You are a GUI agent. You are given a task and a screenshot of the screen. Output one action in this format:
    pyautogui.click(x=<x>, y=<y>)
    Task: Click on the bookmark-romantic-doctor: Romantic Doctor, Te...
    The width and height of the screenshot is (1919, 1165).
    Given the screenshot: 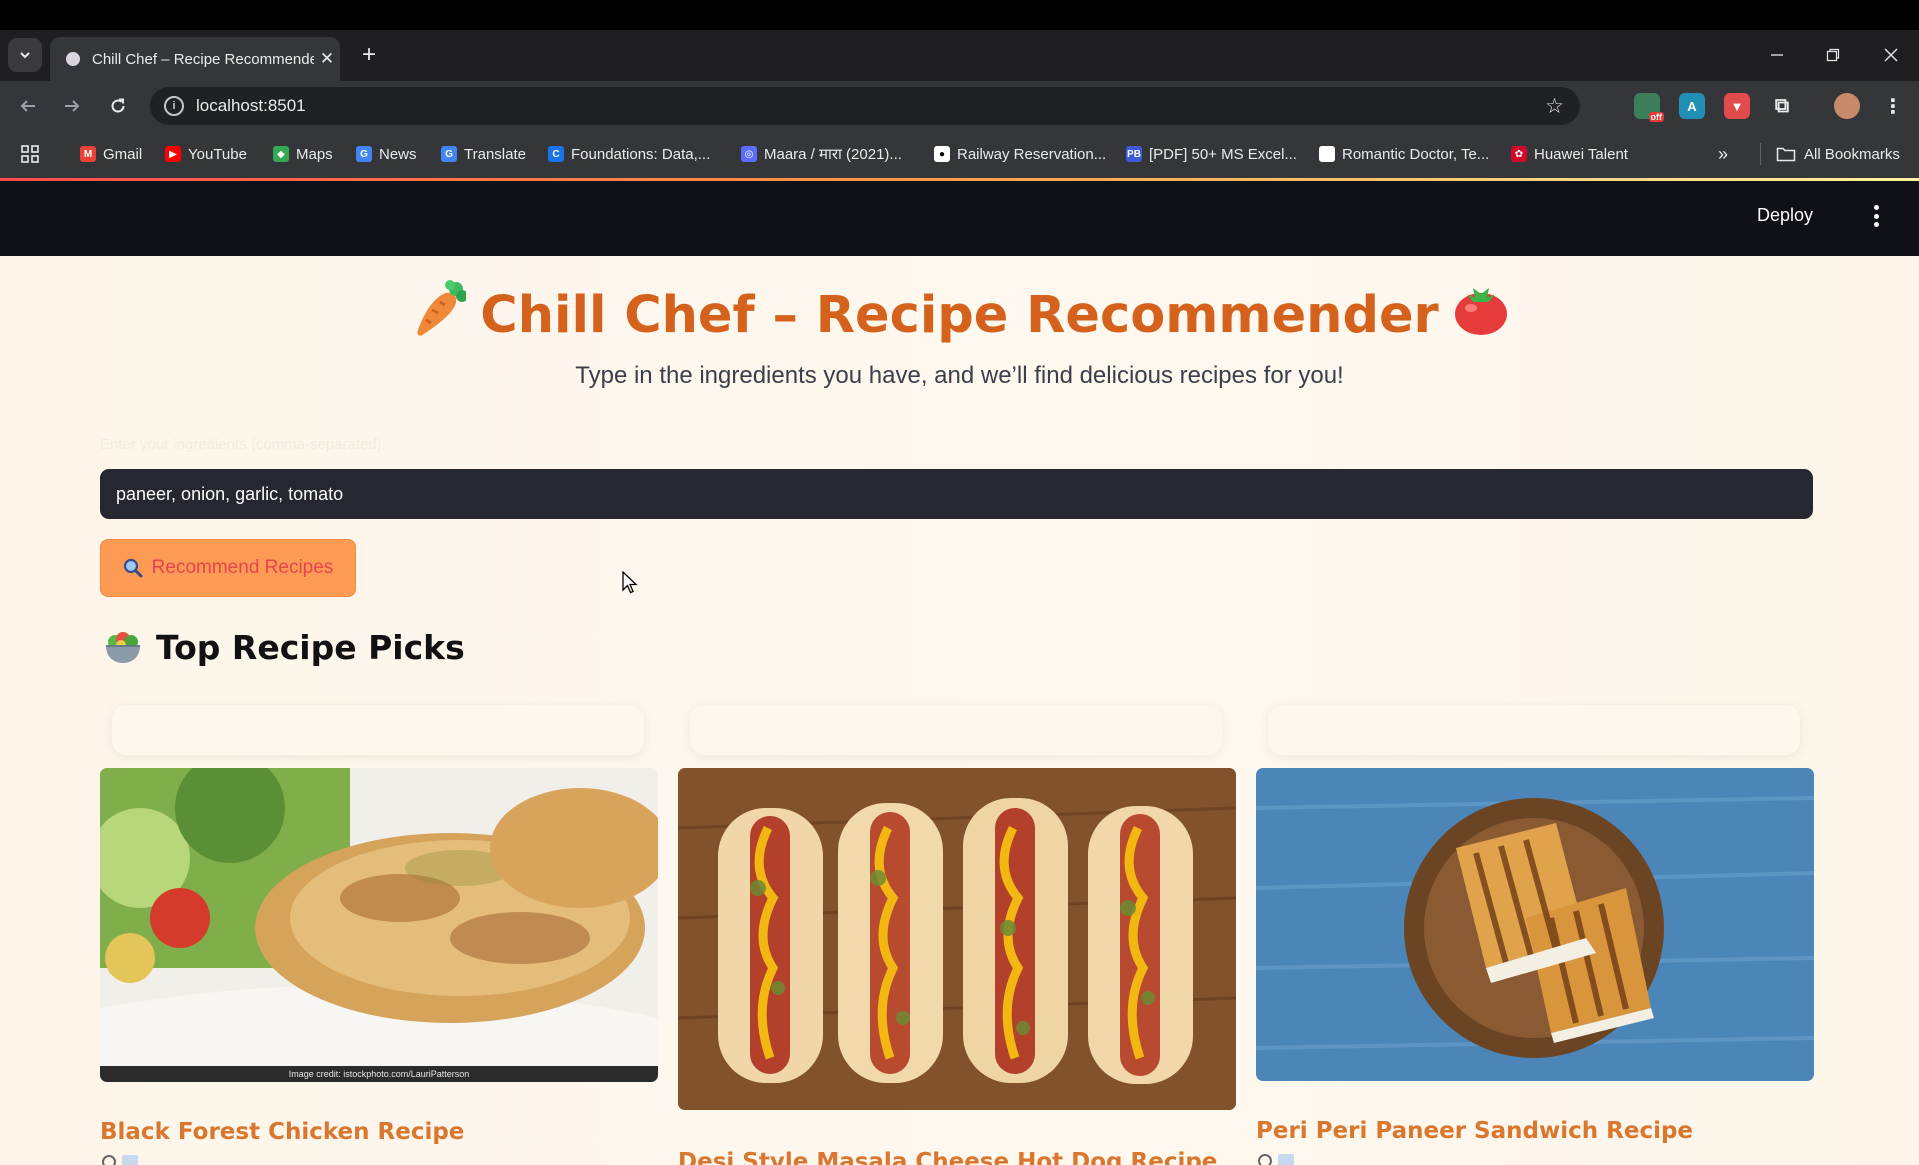 What is the action you would take?
    pyautogui.click(x=1404, y=154)
    